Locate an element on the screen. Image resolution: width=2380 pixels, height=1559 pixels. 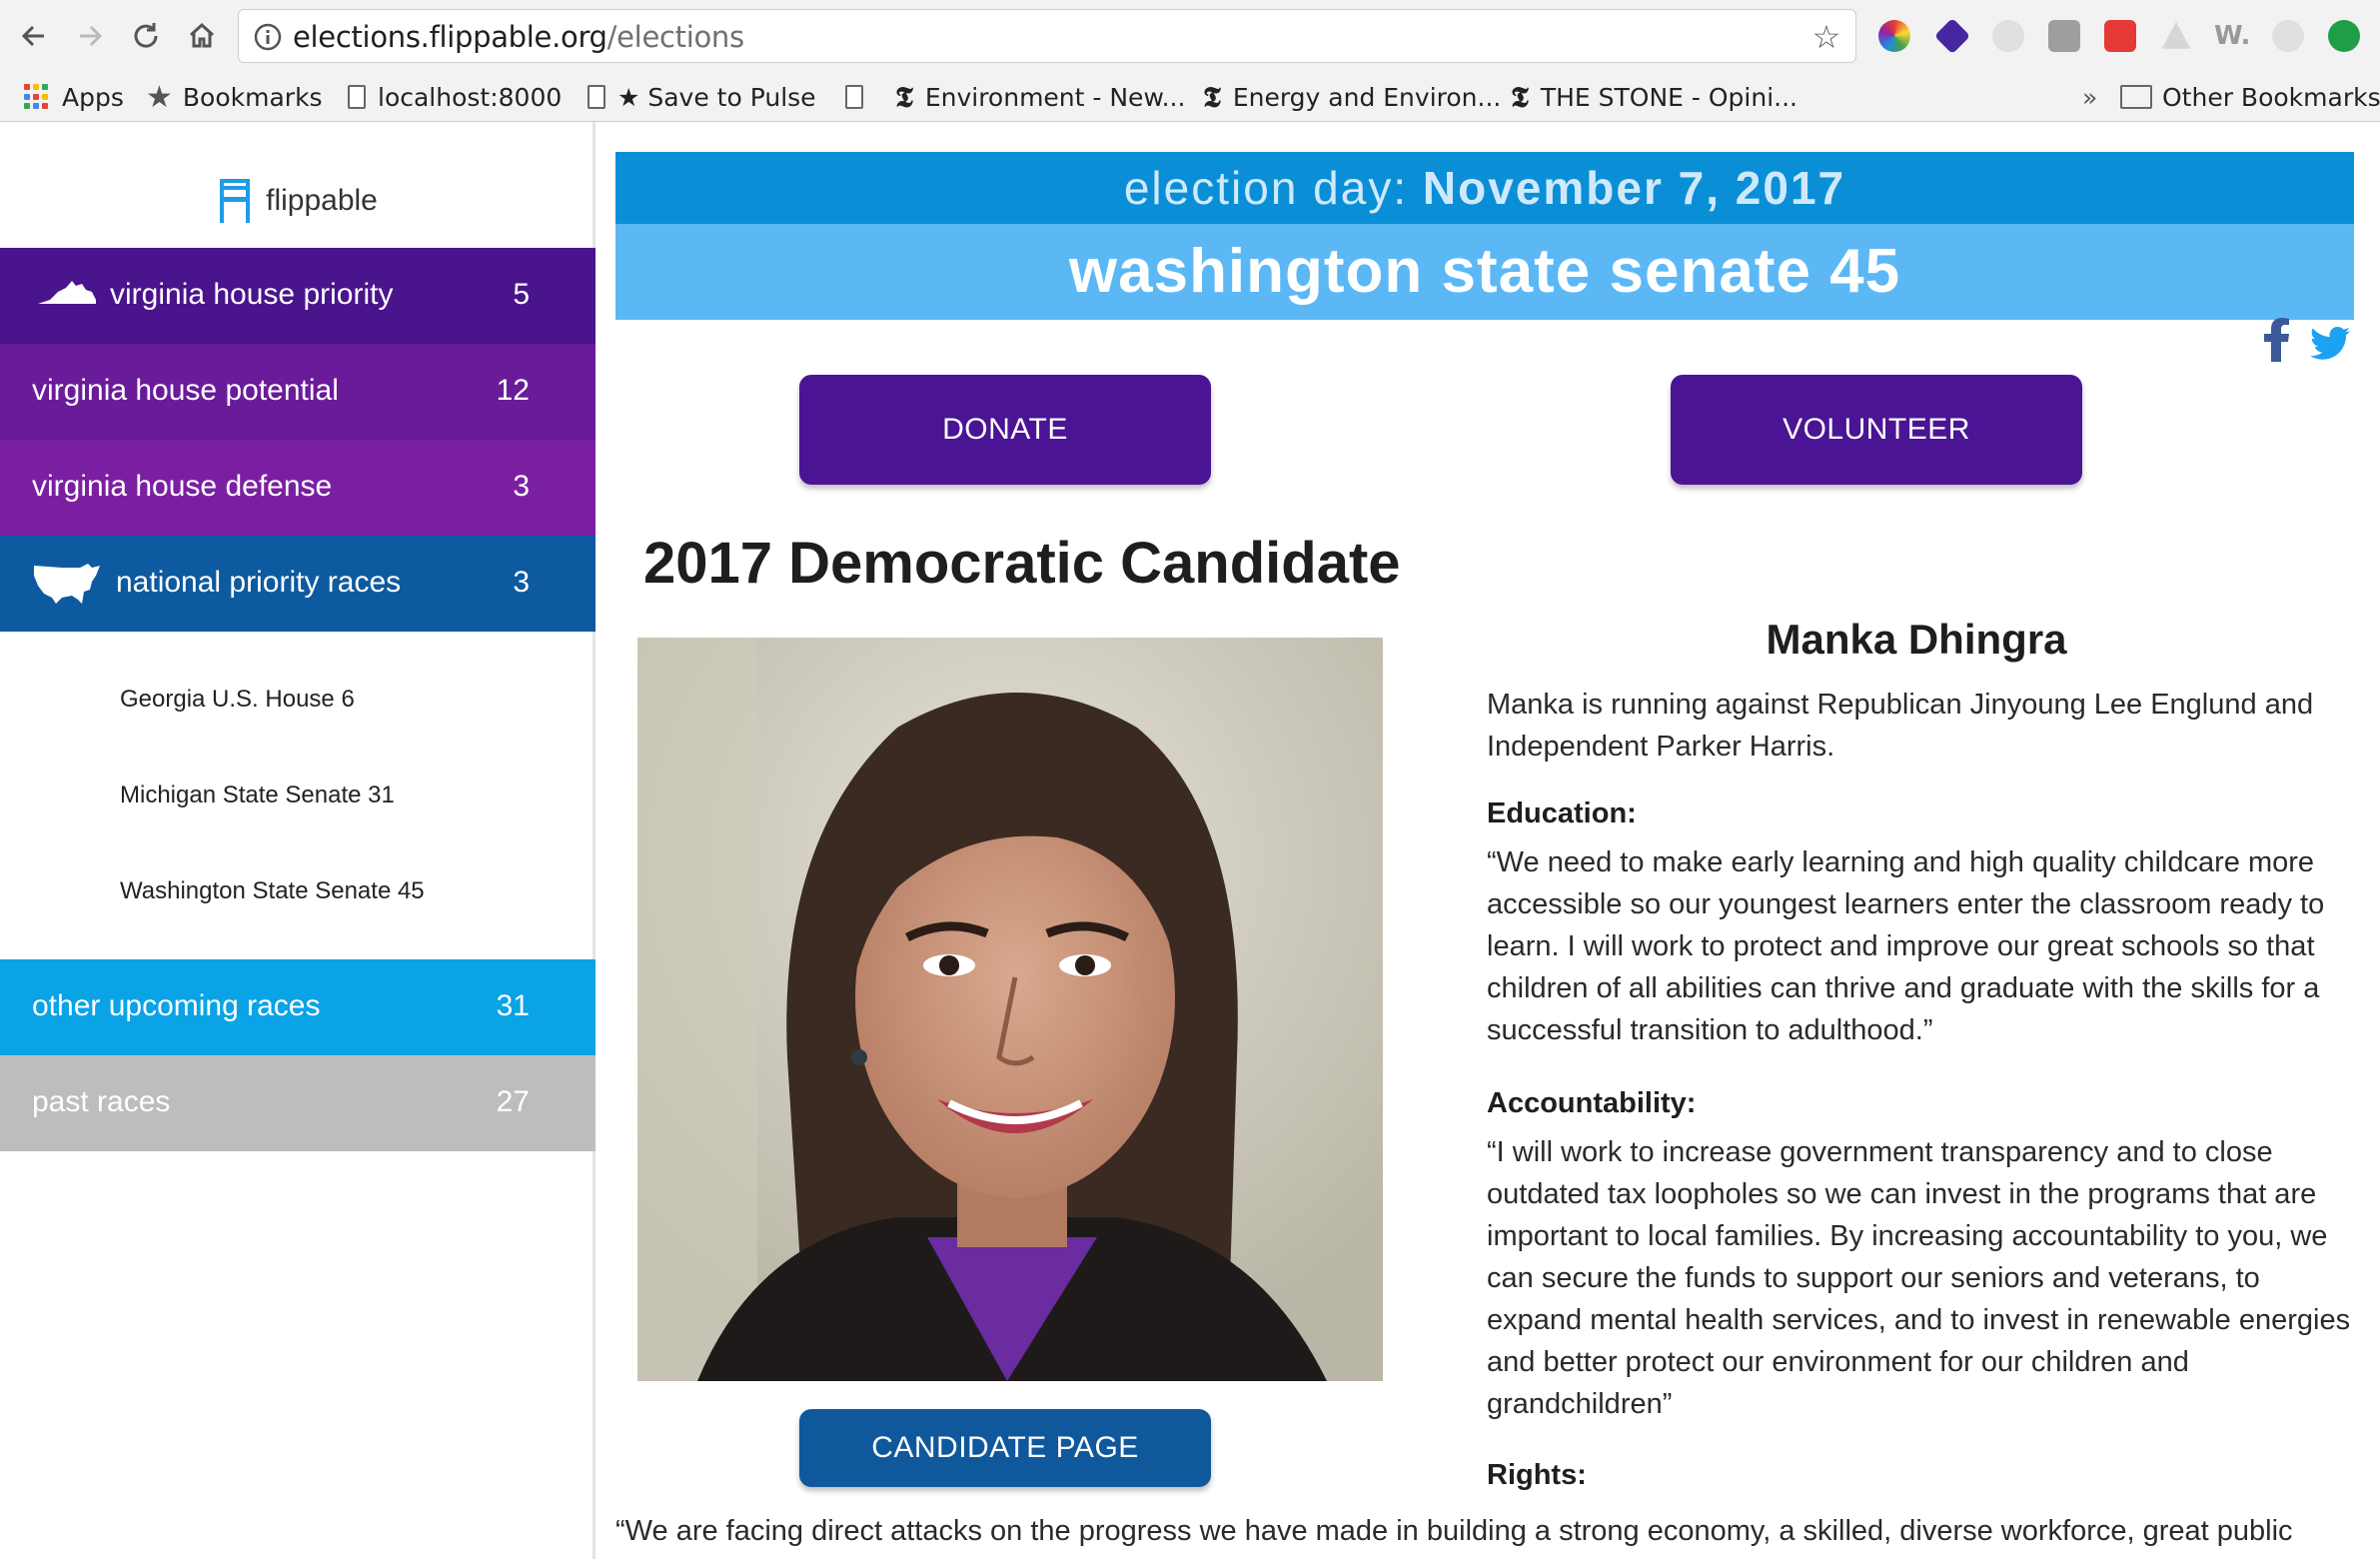
nav-virginia-house-defense: virginia house defense 3 is located at coordinates (297, 488).